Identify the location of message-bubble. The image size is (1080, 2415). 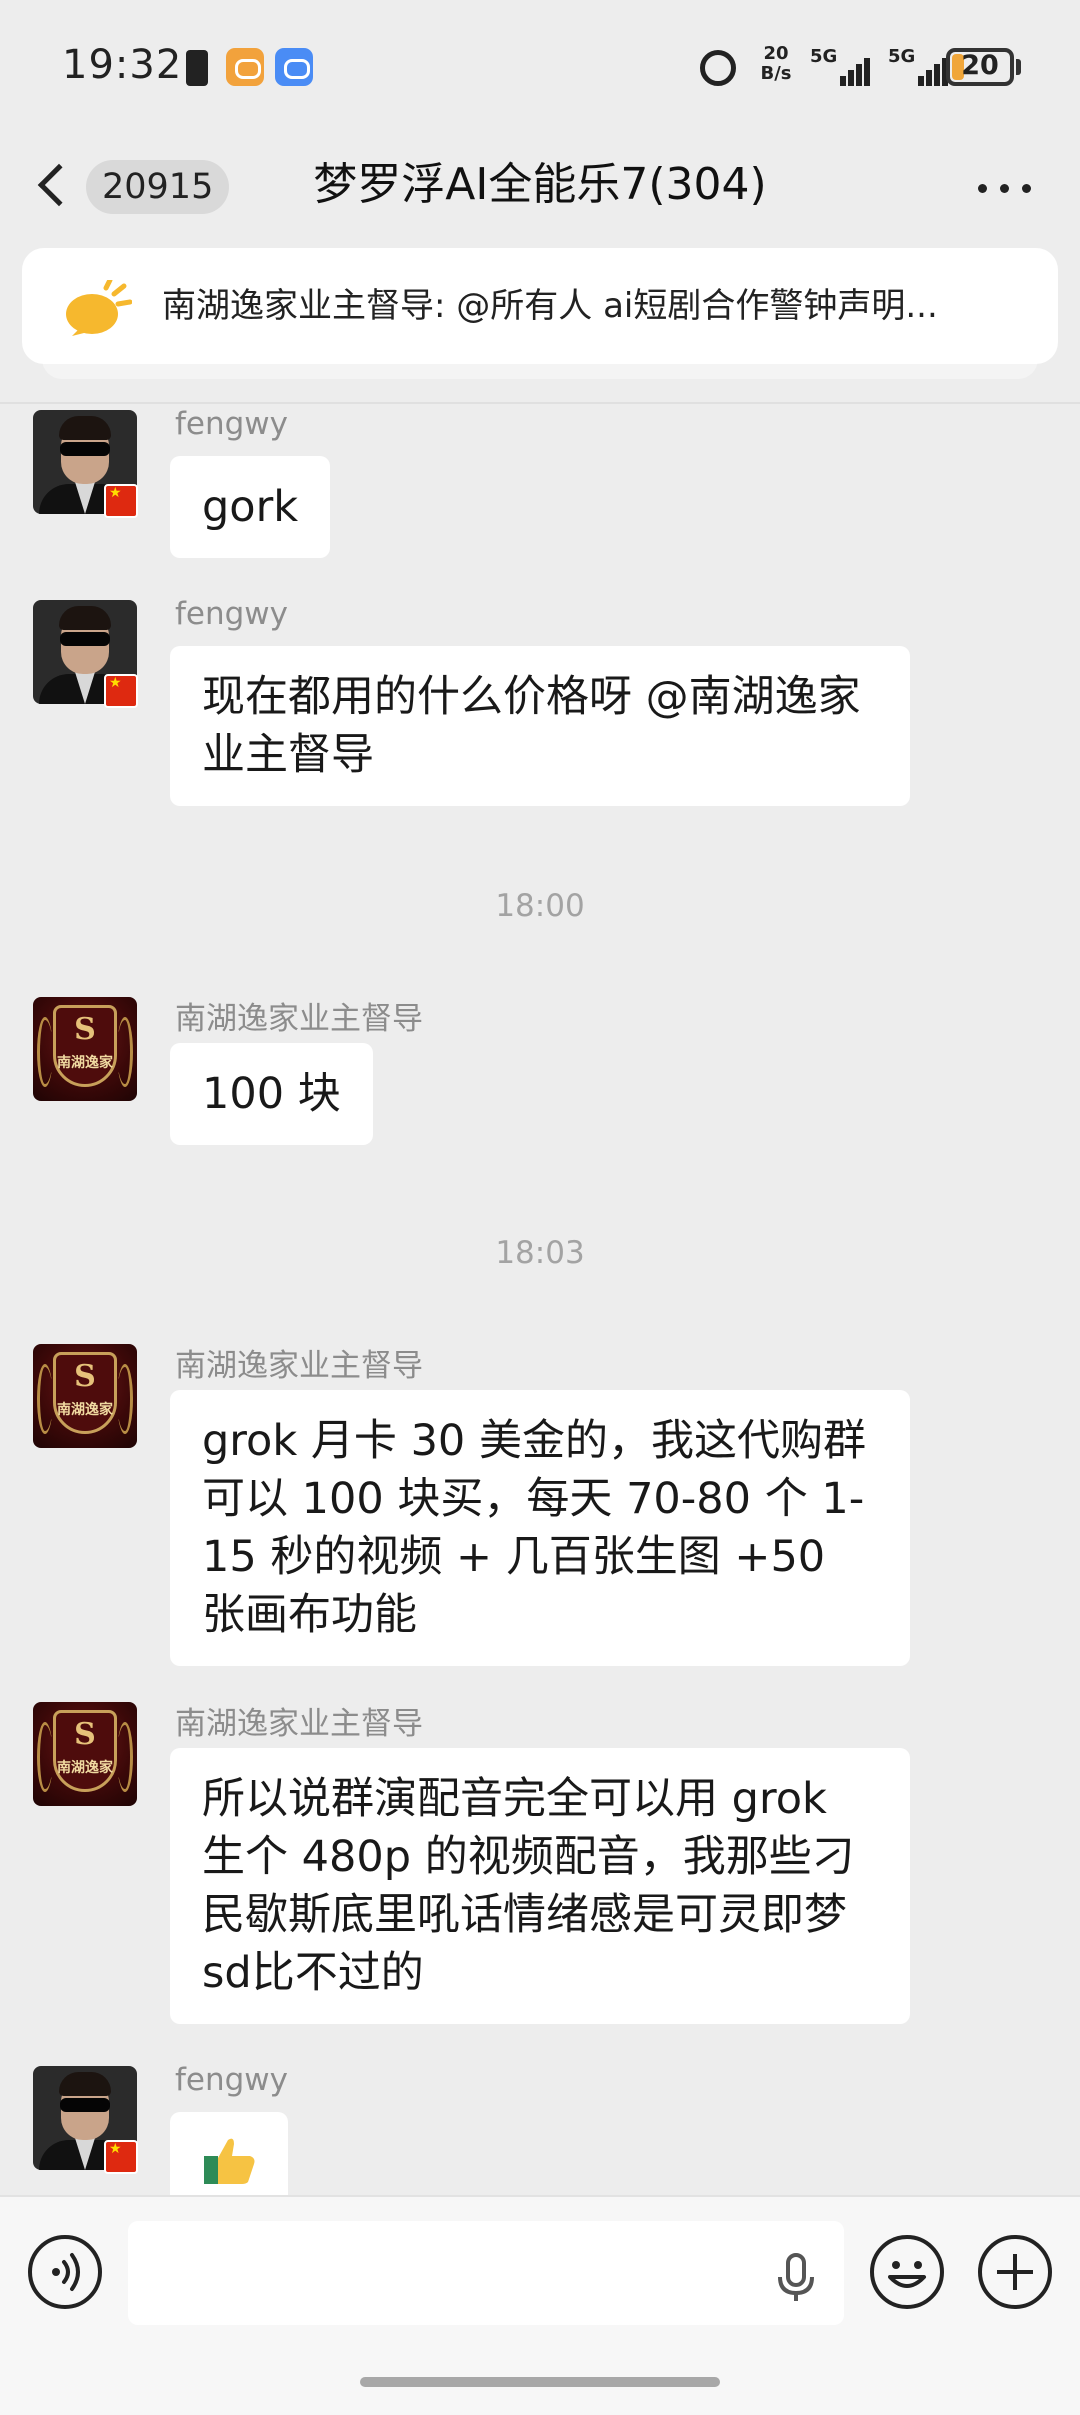
(229, 2153).